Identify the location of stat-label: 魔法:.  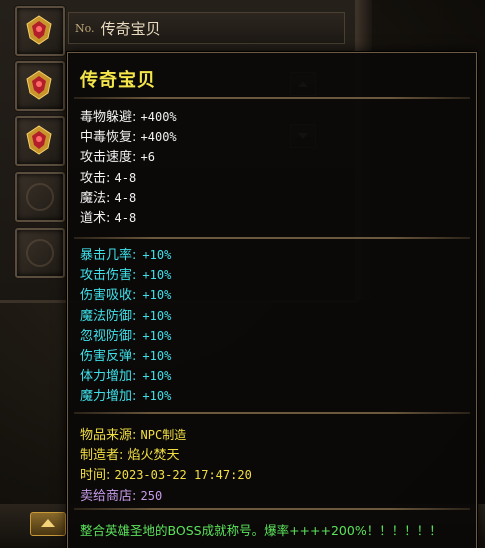
(95, 198).